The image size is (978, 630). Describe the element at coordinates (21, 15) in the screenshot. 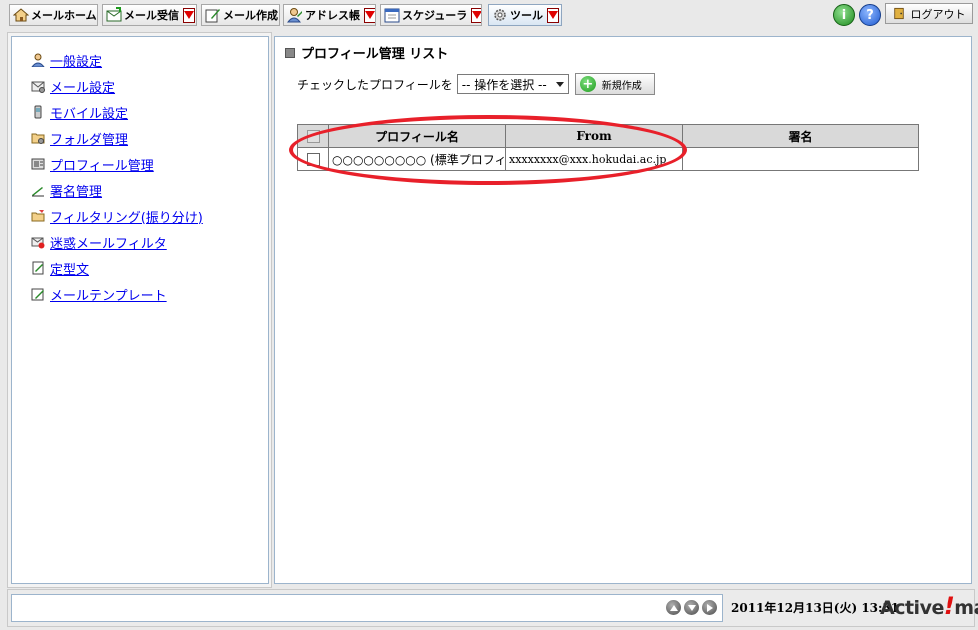

I see `home-icon` at that location.